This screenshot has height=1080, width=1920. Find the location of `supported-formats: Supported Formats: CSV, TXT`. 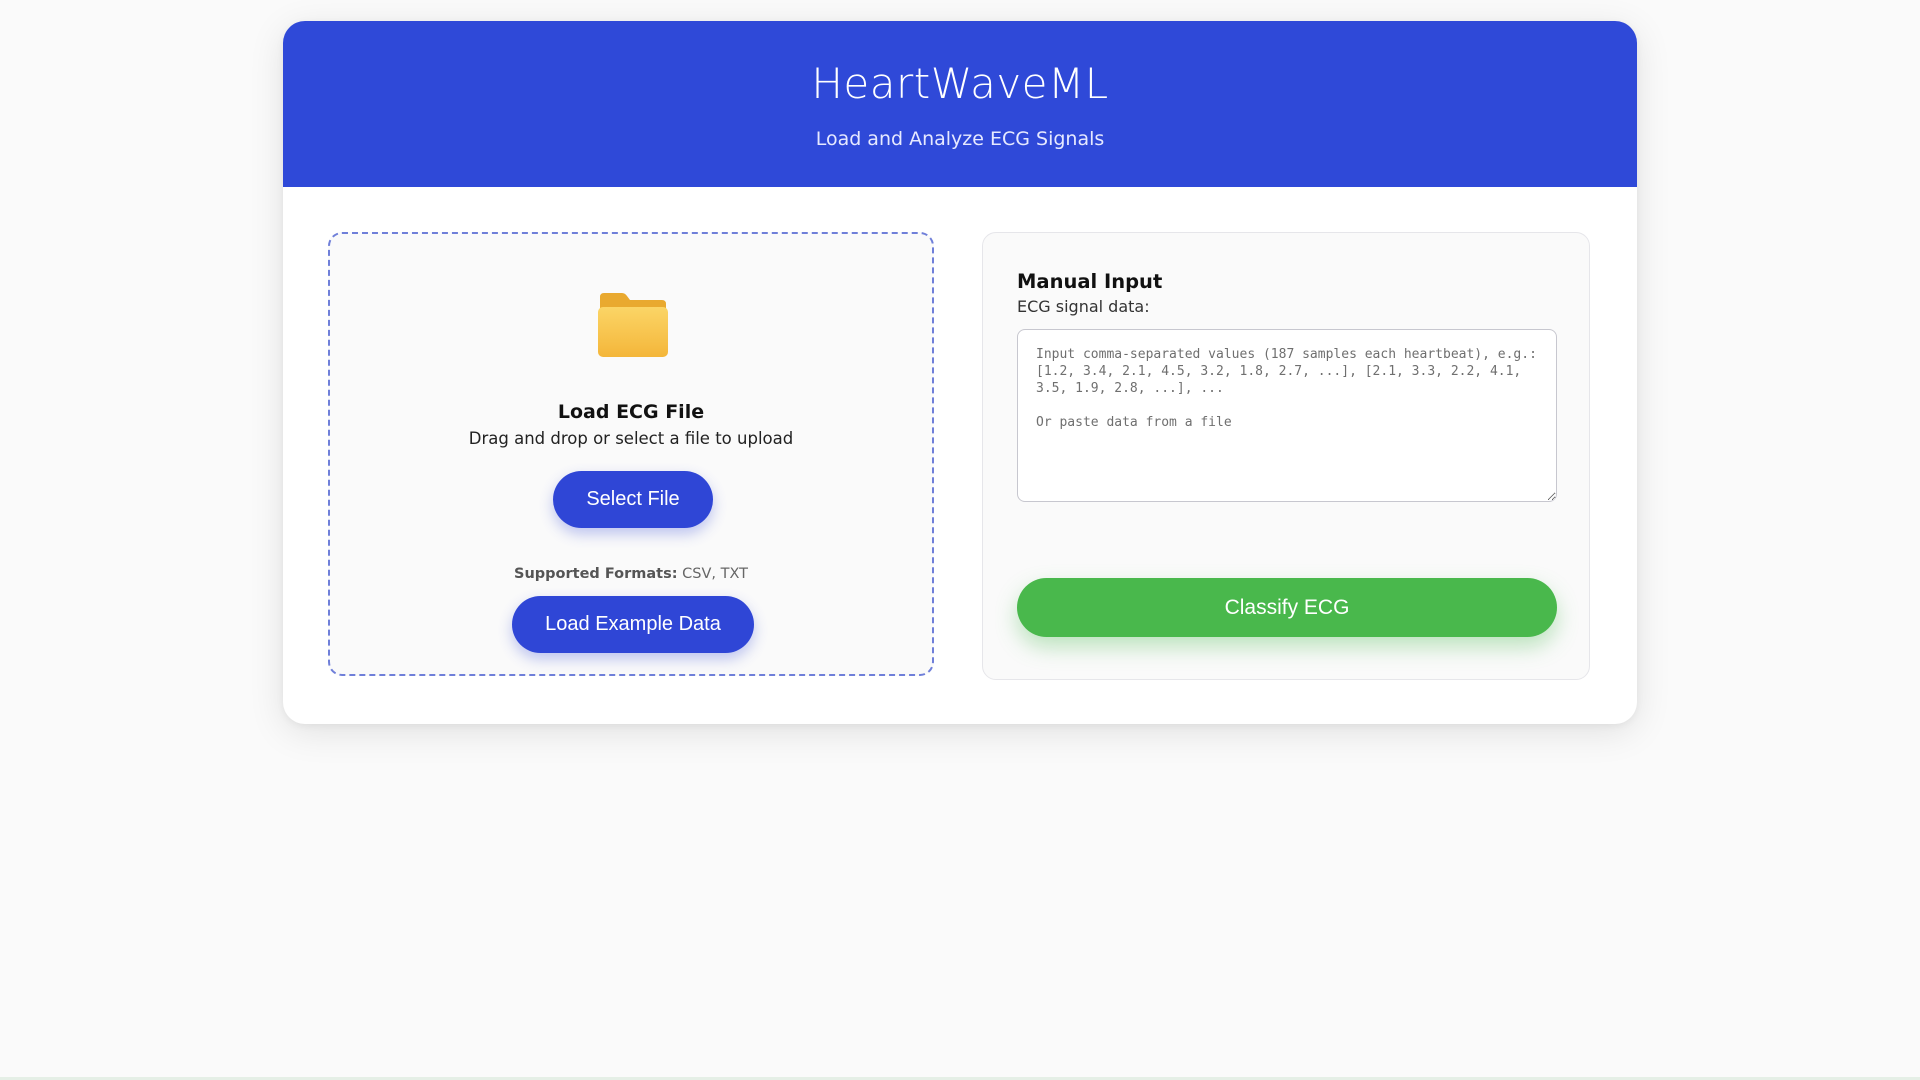

supported-formats: Supported Formats: CSV, TXT is located at coordinates (631, 574).